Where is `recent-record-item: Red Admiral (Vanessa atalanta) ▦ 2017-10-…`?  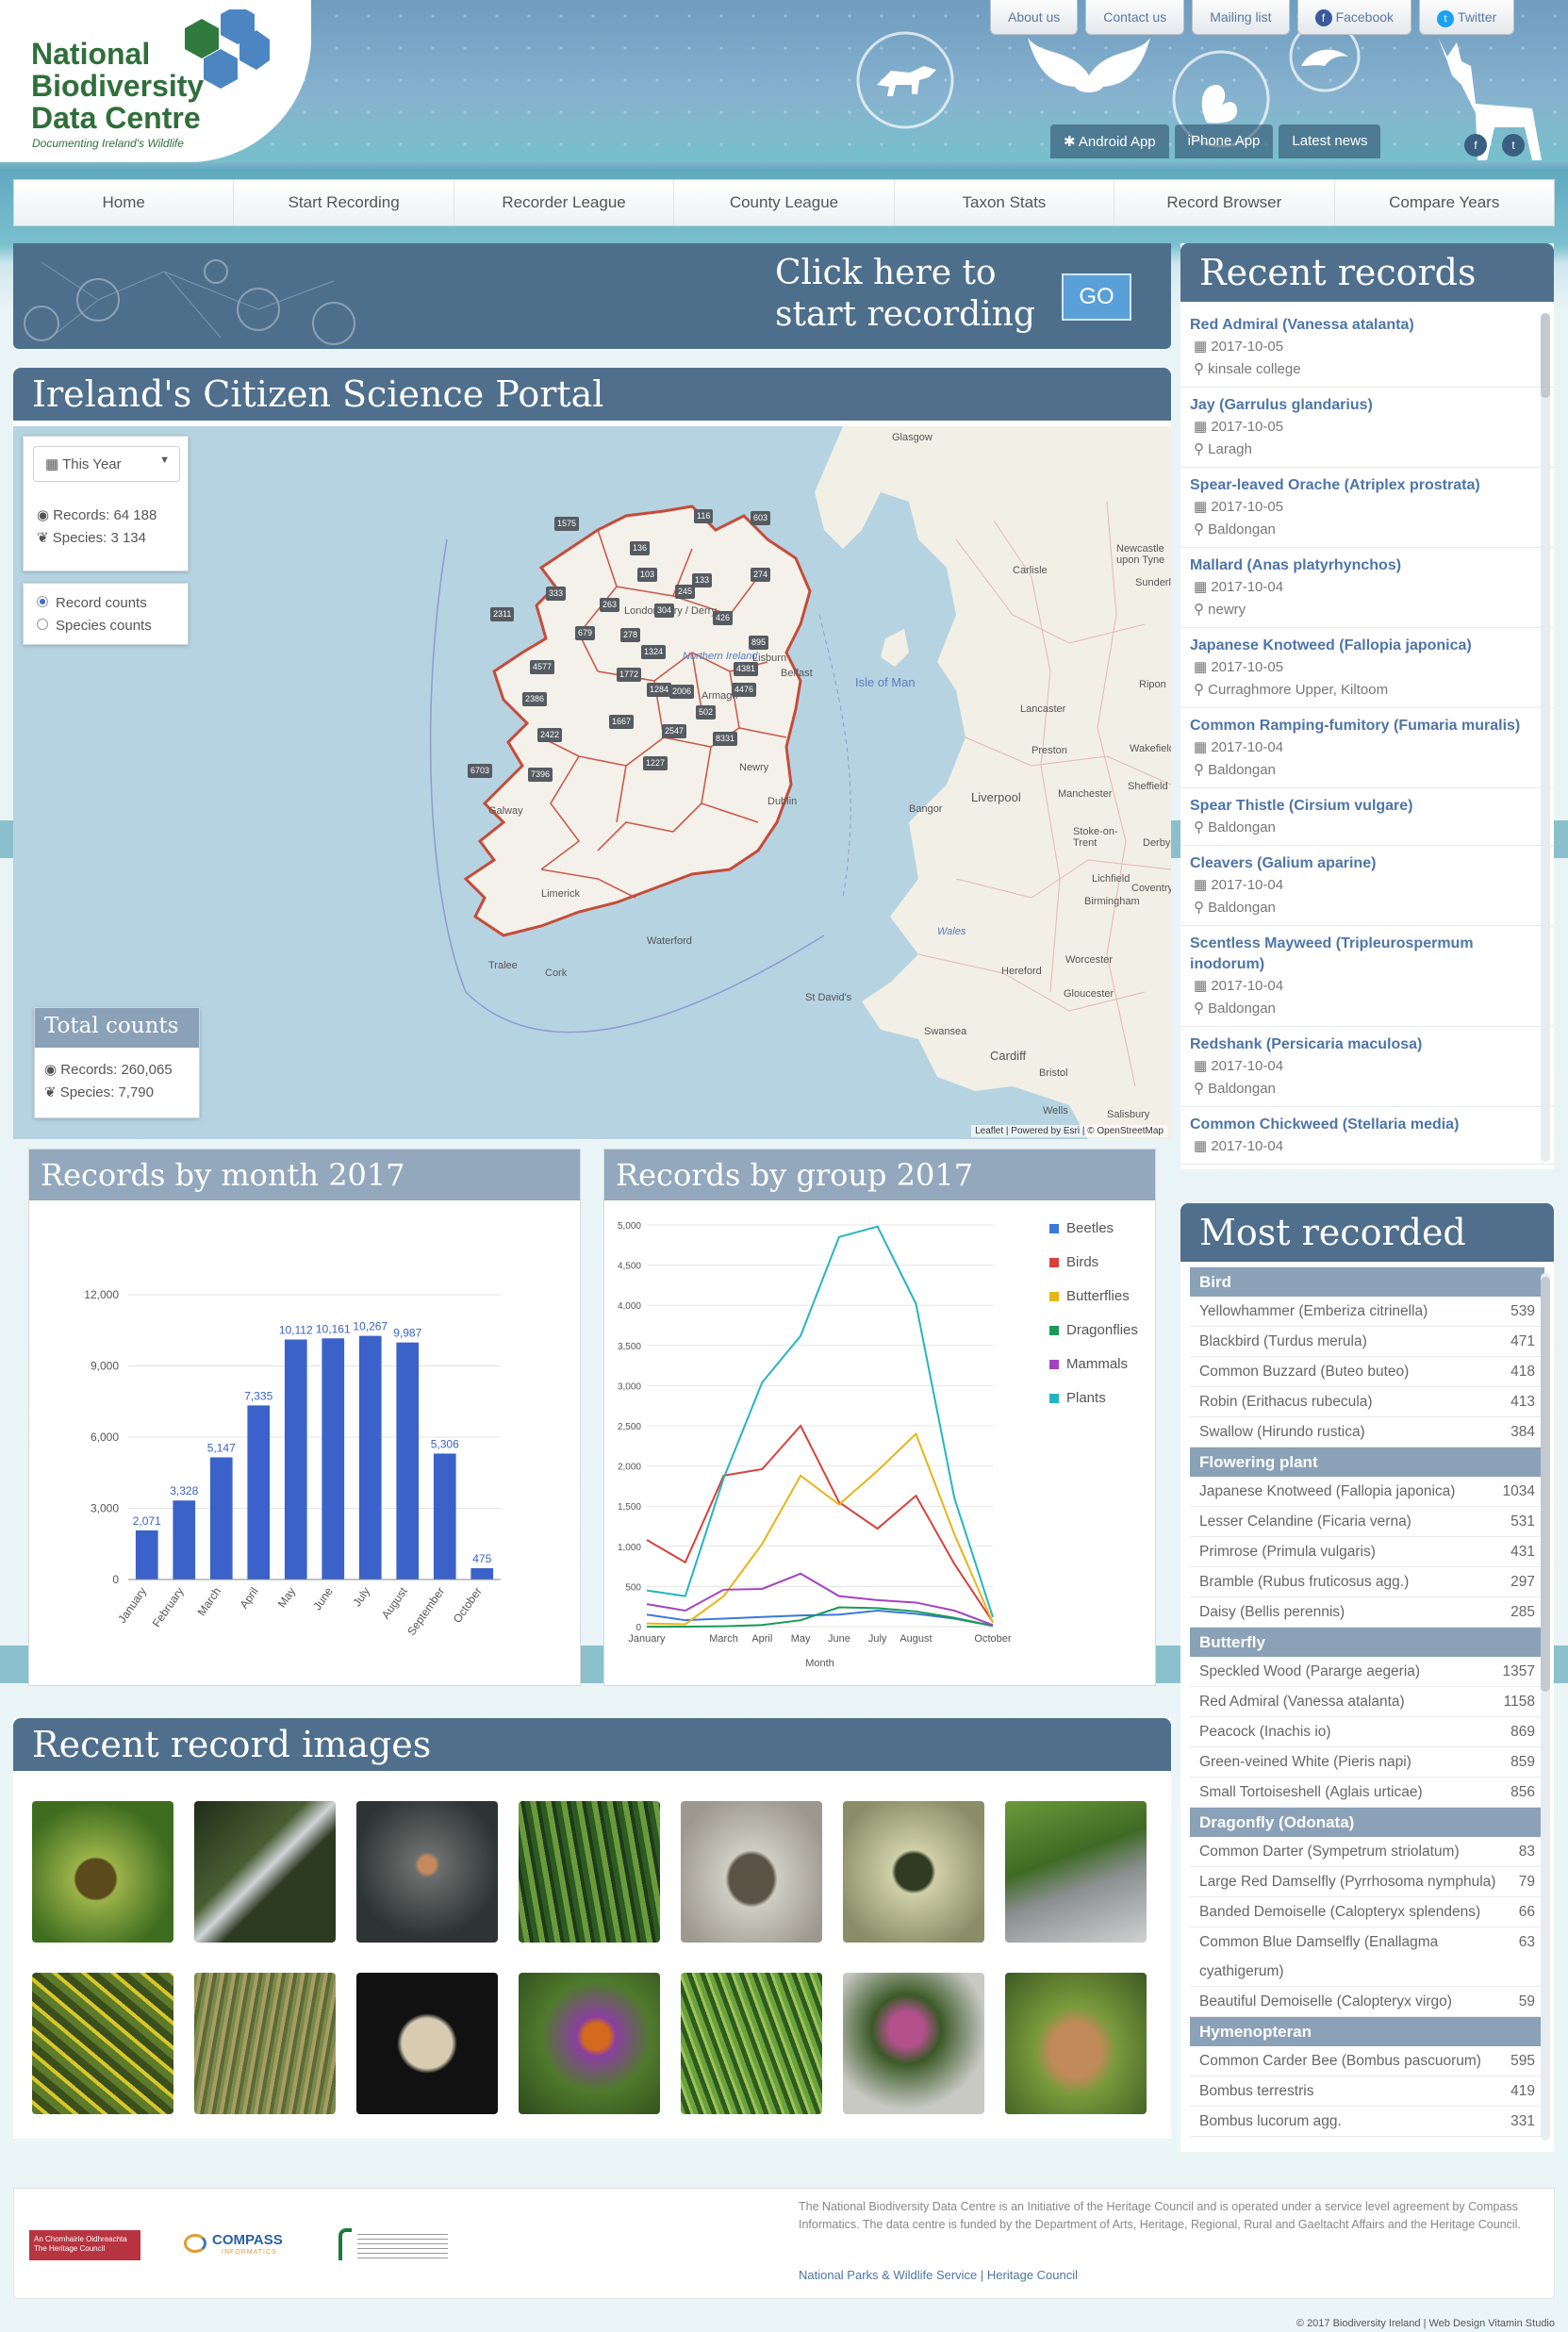 recent-record-item: Red Admiral (Vanessa atalanta) ▦ 2017-10-… is located at coordinates (1367, 347).